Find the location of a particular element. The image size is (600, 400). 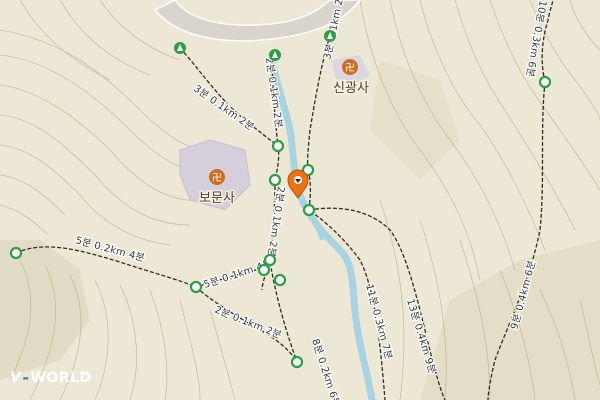

trail-label: 5분 0.2km 4분 is located at coordinates (110, 249).